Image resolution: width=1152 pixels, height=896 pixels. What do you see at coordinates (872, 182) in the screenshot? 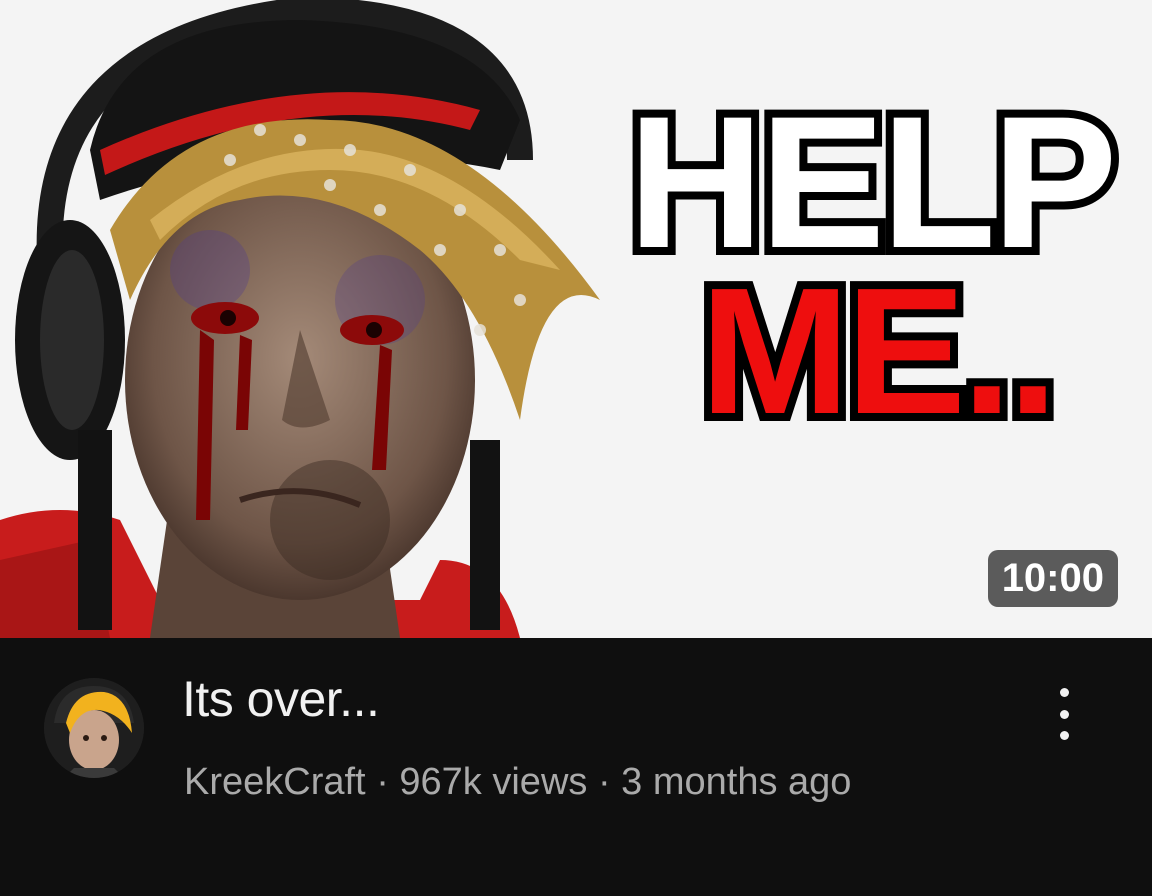
I see `thumbnail-overlay-help: HELP` at bounding box center [872, 182].